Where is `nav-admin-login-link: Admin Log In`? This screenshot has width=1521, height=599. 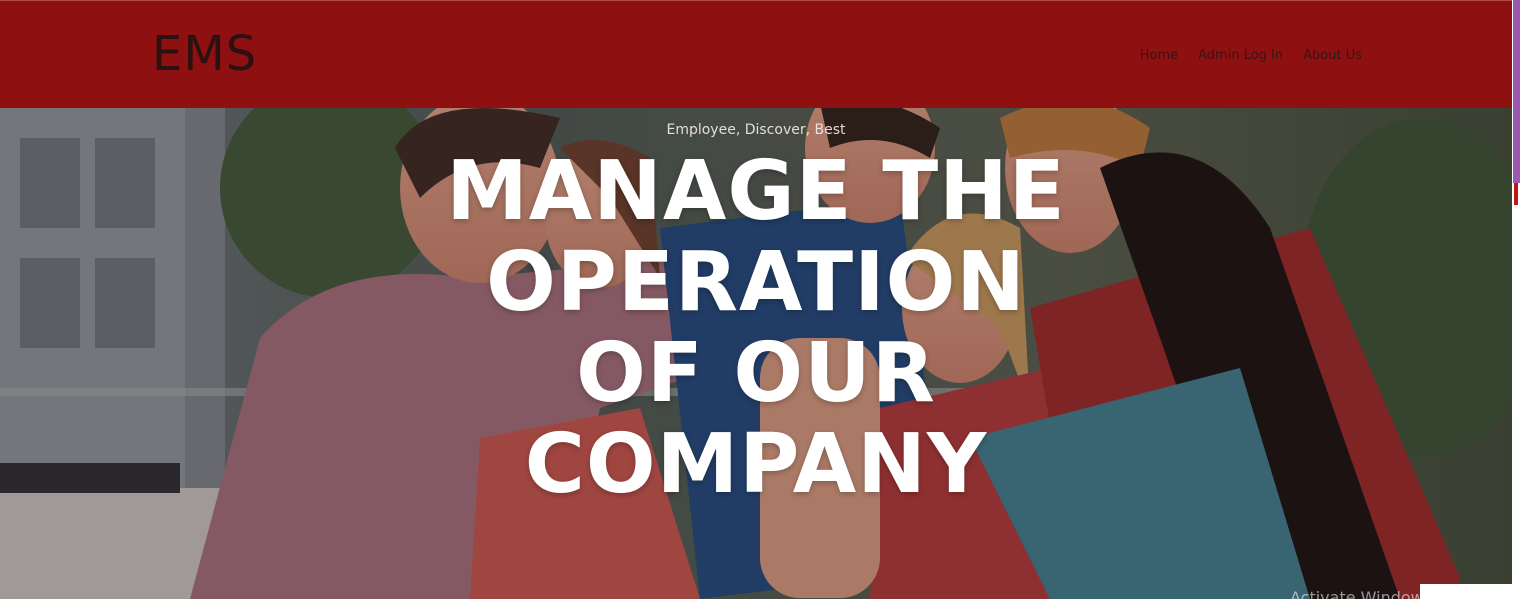
nav-admin-login-link: Admin Log In is located at coordinates (1240, 55).